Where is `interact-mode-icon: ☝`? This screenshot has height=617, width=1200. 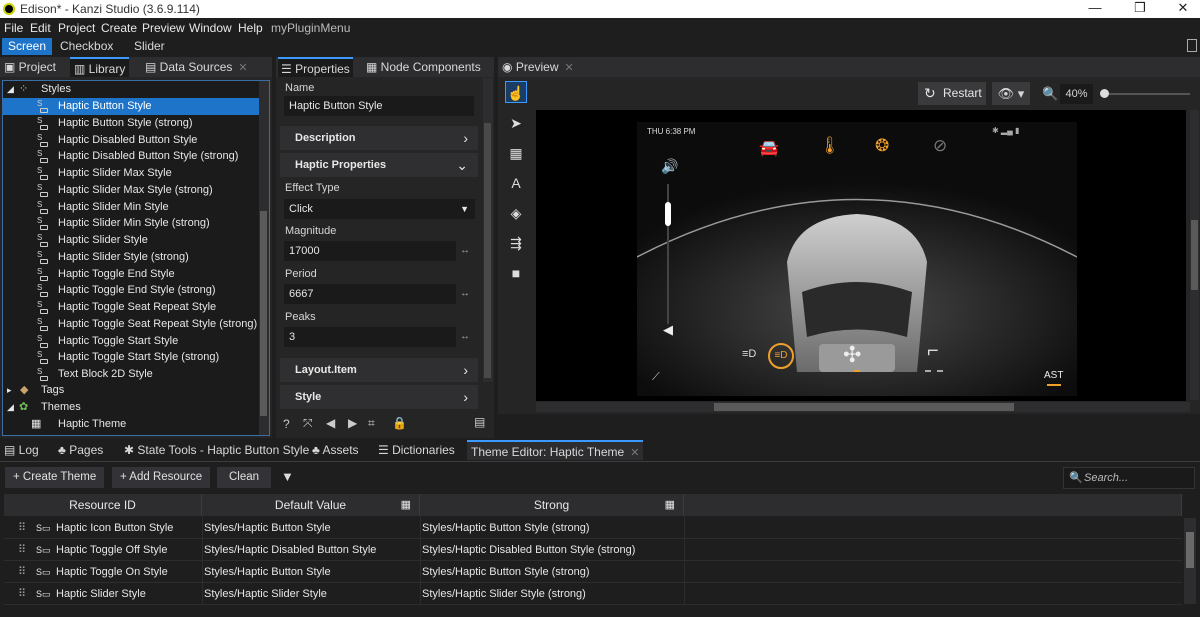
interact-mode-icon: ☝ is located at coordinates (516, 92).